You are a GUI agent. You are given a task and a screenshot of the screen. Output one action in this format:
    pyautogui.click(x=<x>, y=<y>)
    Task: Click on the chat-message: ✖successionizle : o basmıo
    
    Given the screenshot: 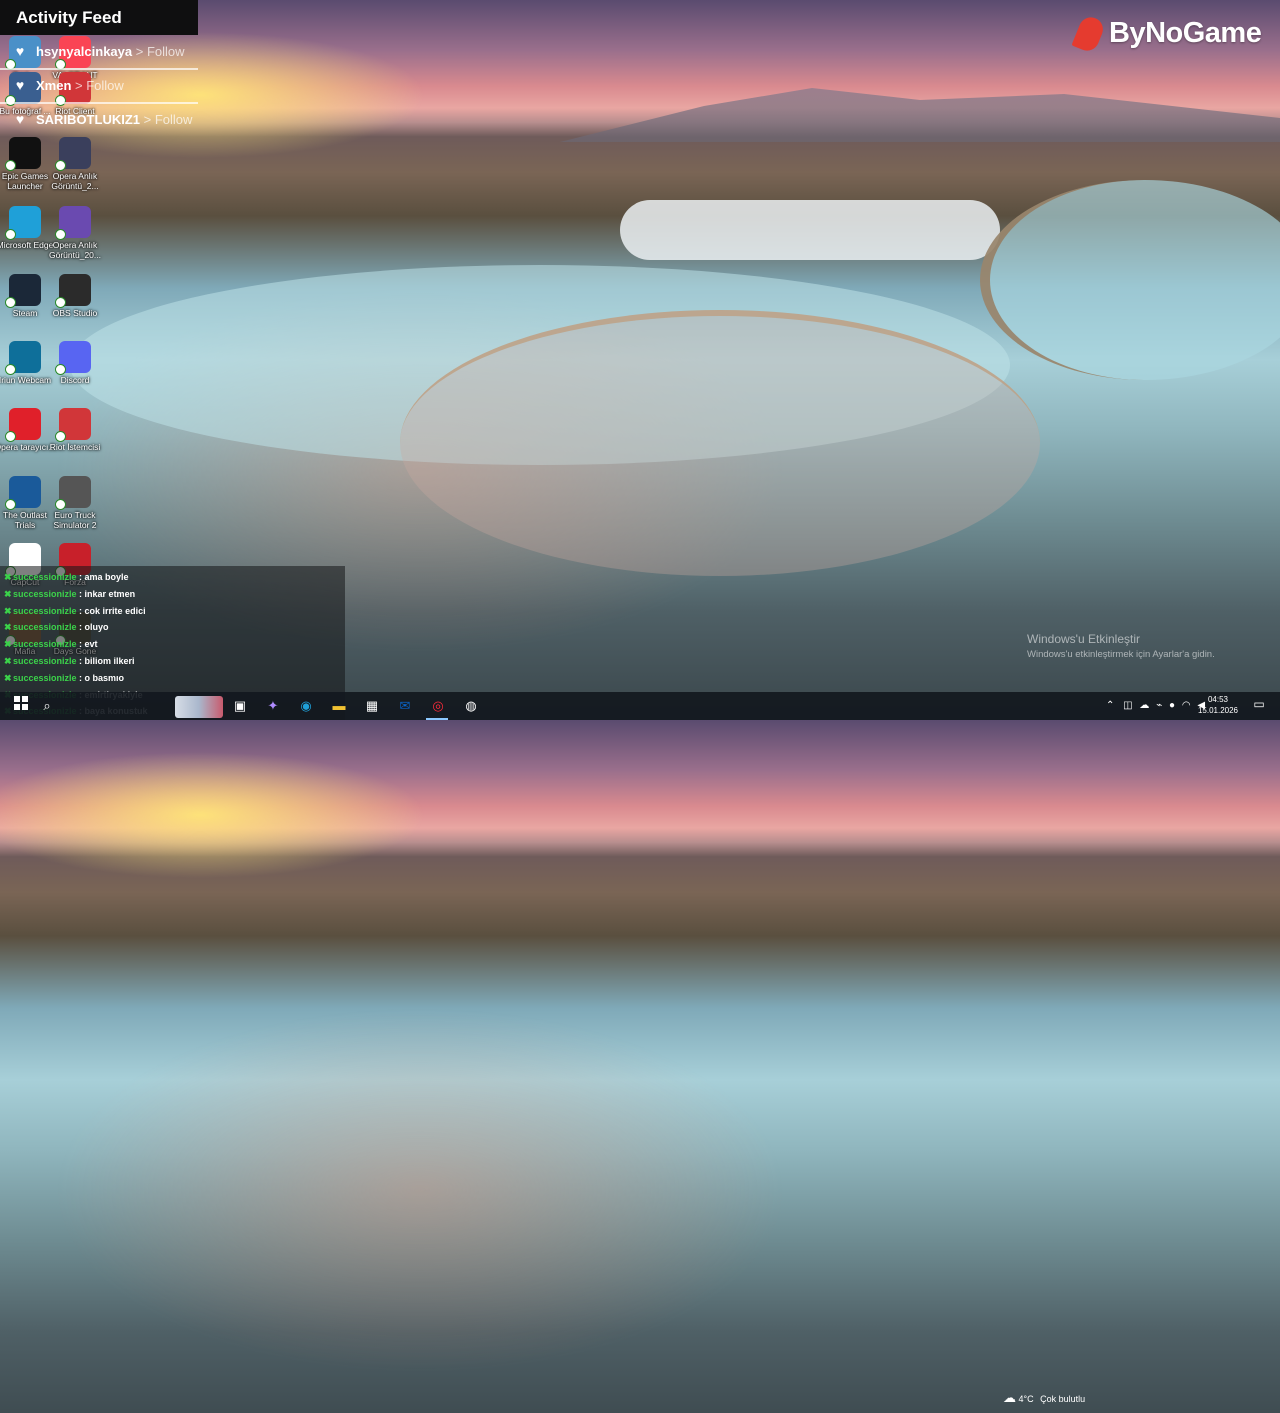 What is the action you would take?
    pyautogui.click(x=64, y=678)
    